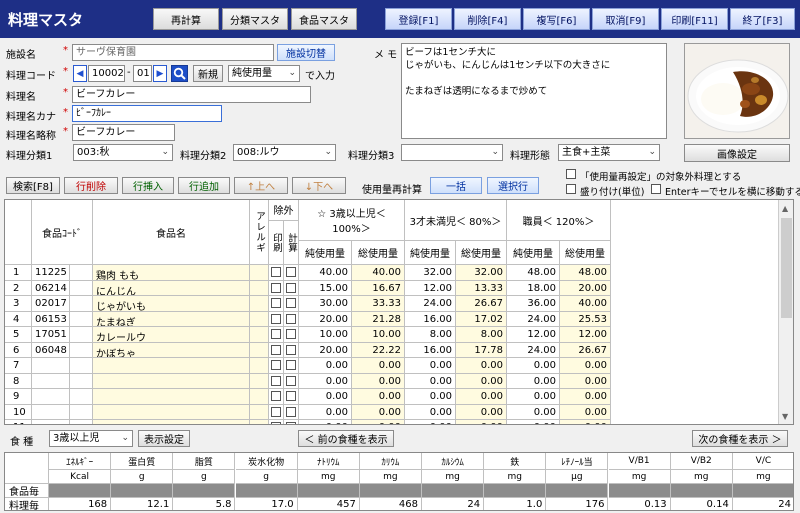 The height and width of the screenshot is (513, 800). Describe the element at coordinates (306, 52) in the screenshot. I see `facility-switch-button: 施設切替` at that location.